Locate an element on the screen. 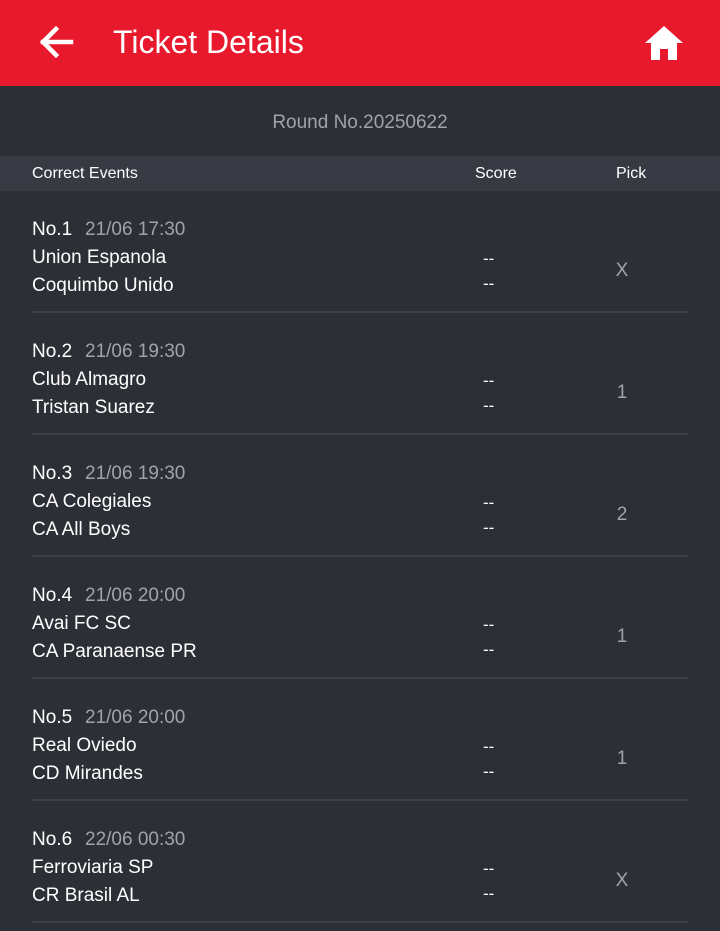  match-number: No.6 is located at coordinates (52, 839).